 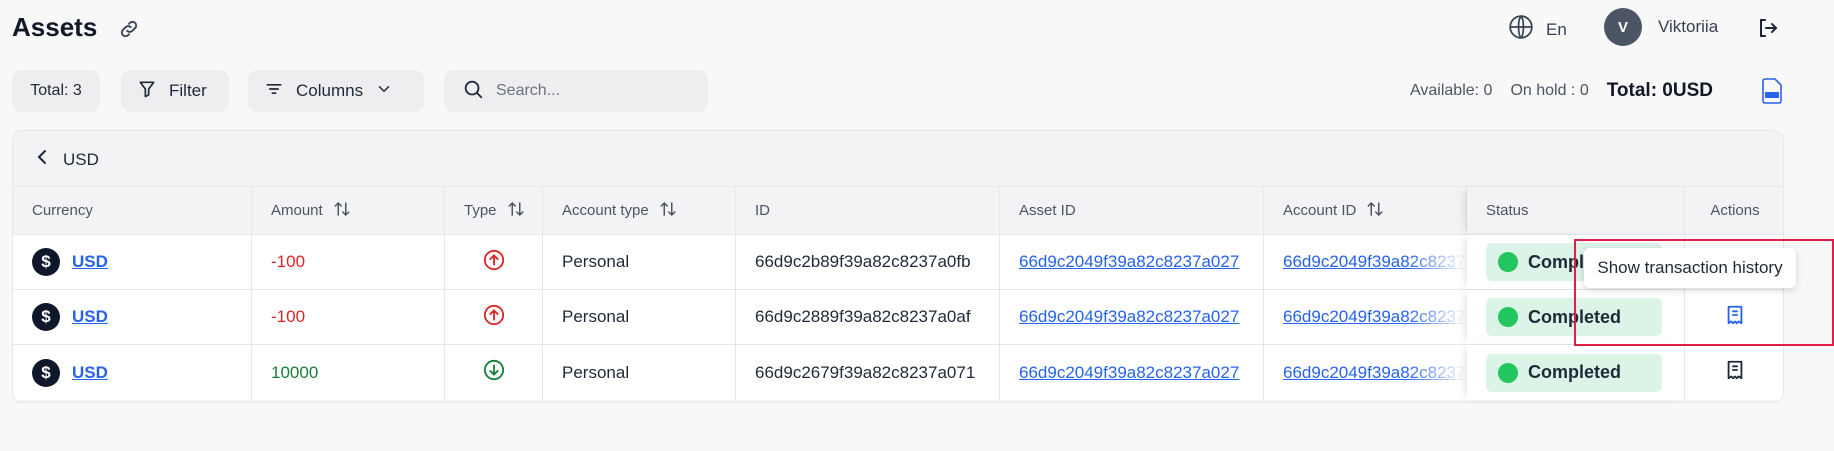 What do you see at coordinates (1537, 29) in the screenshot?
I see `language-switcher: En` at bounding box center [1537, 29].